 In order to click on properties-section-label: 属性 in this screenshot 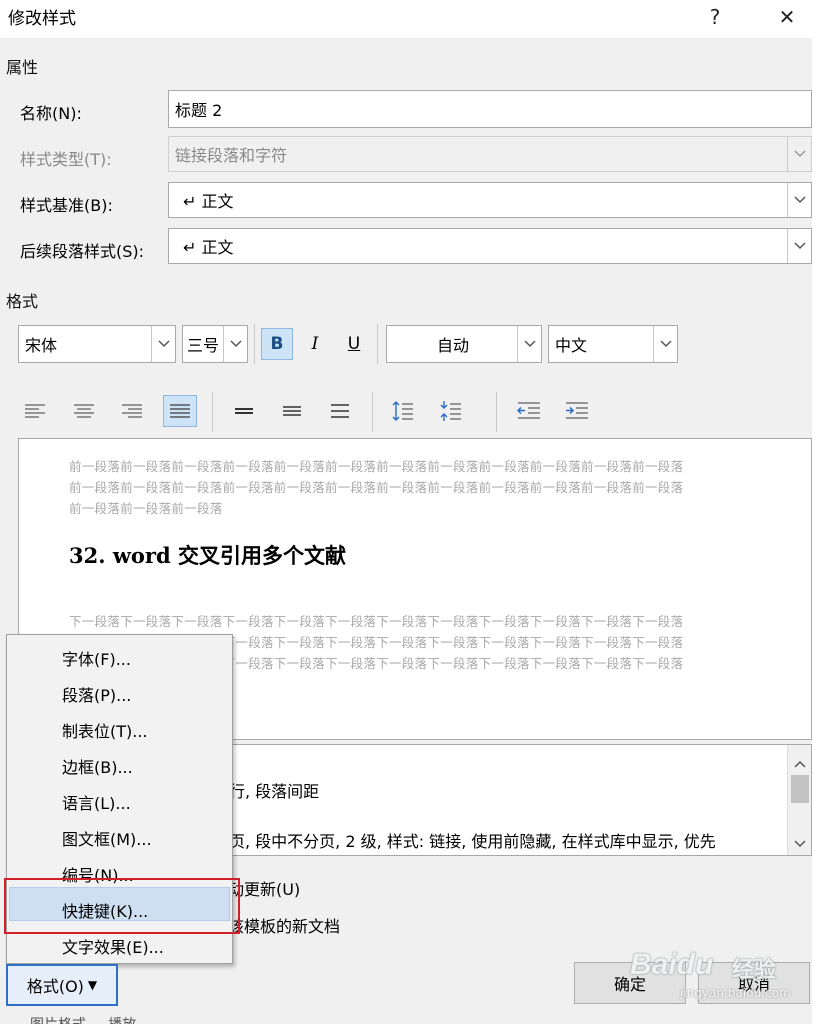, I will do `click(22, 67)`.